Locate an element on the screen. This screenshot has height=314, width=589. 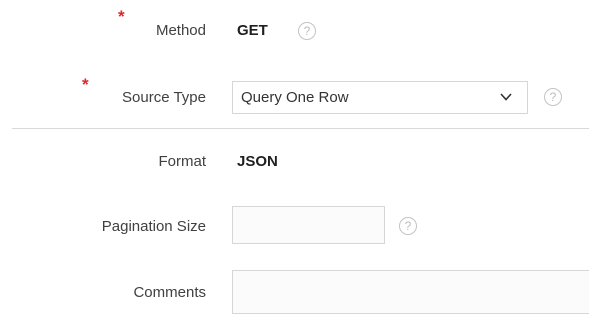
comments-label: Comments is located at coordinates (169, 292).